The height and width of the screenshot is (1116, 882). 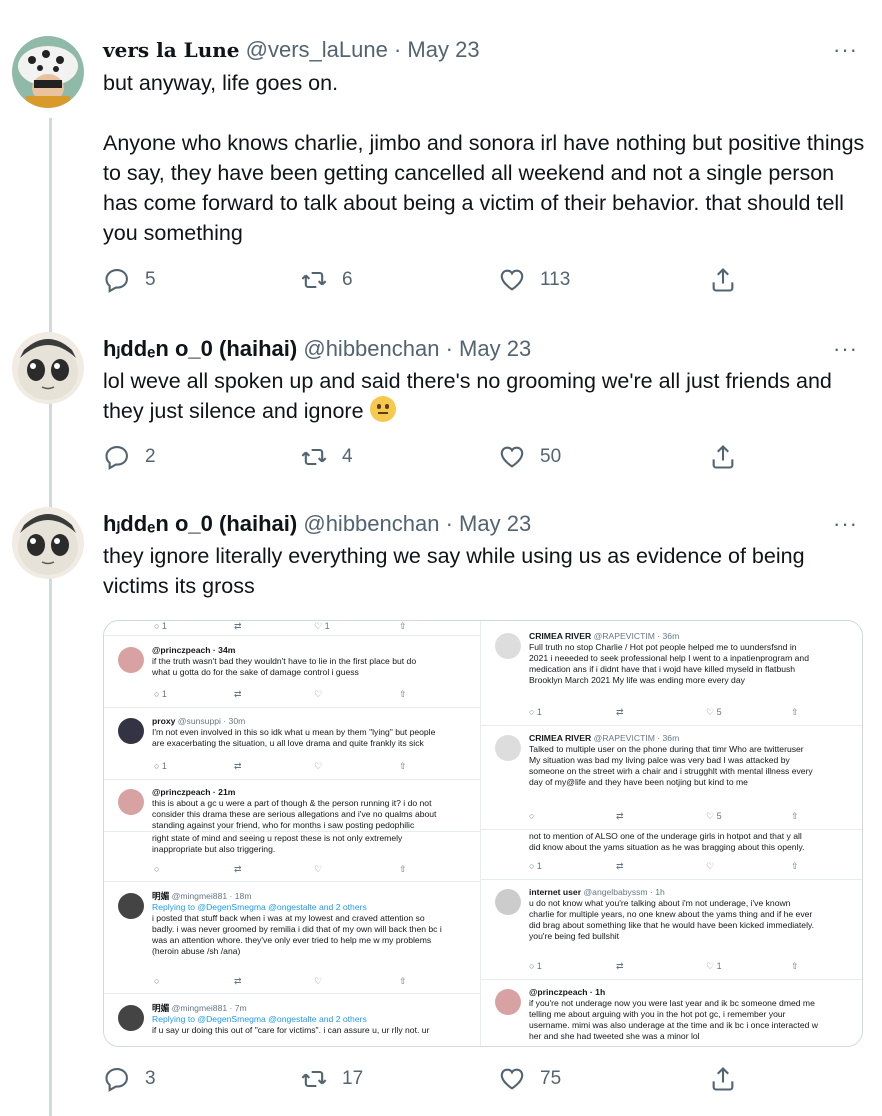 I want to click on mini-text-line: inappropriate but also triggering., so click(x=214, y=849).